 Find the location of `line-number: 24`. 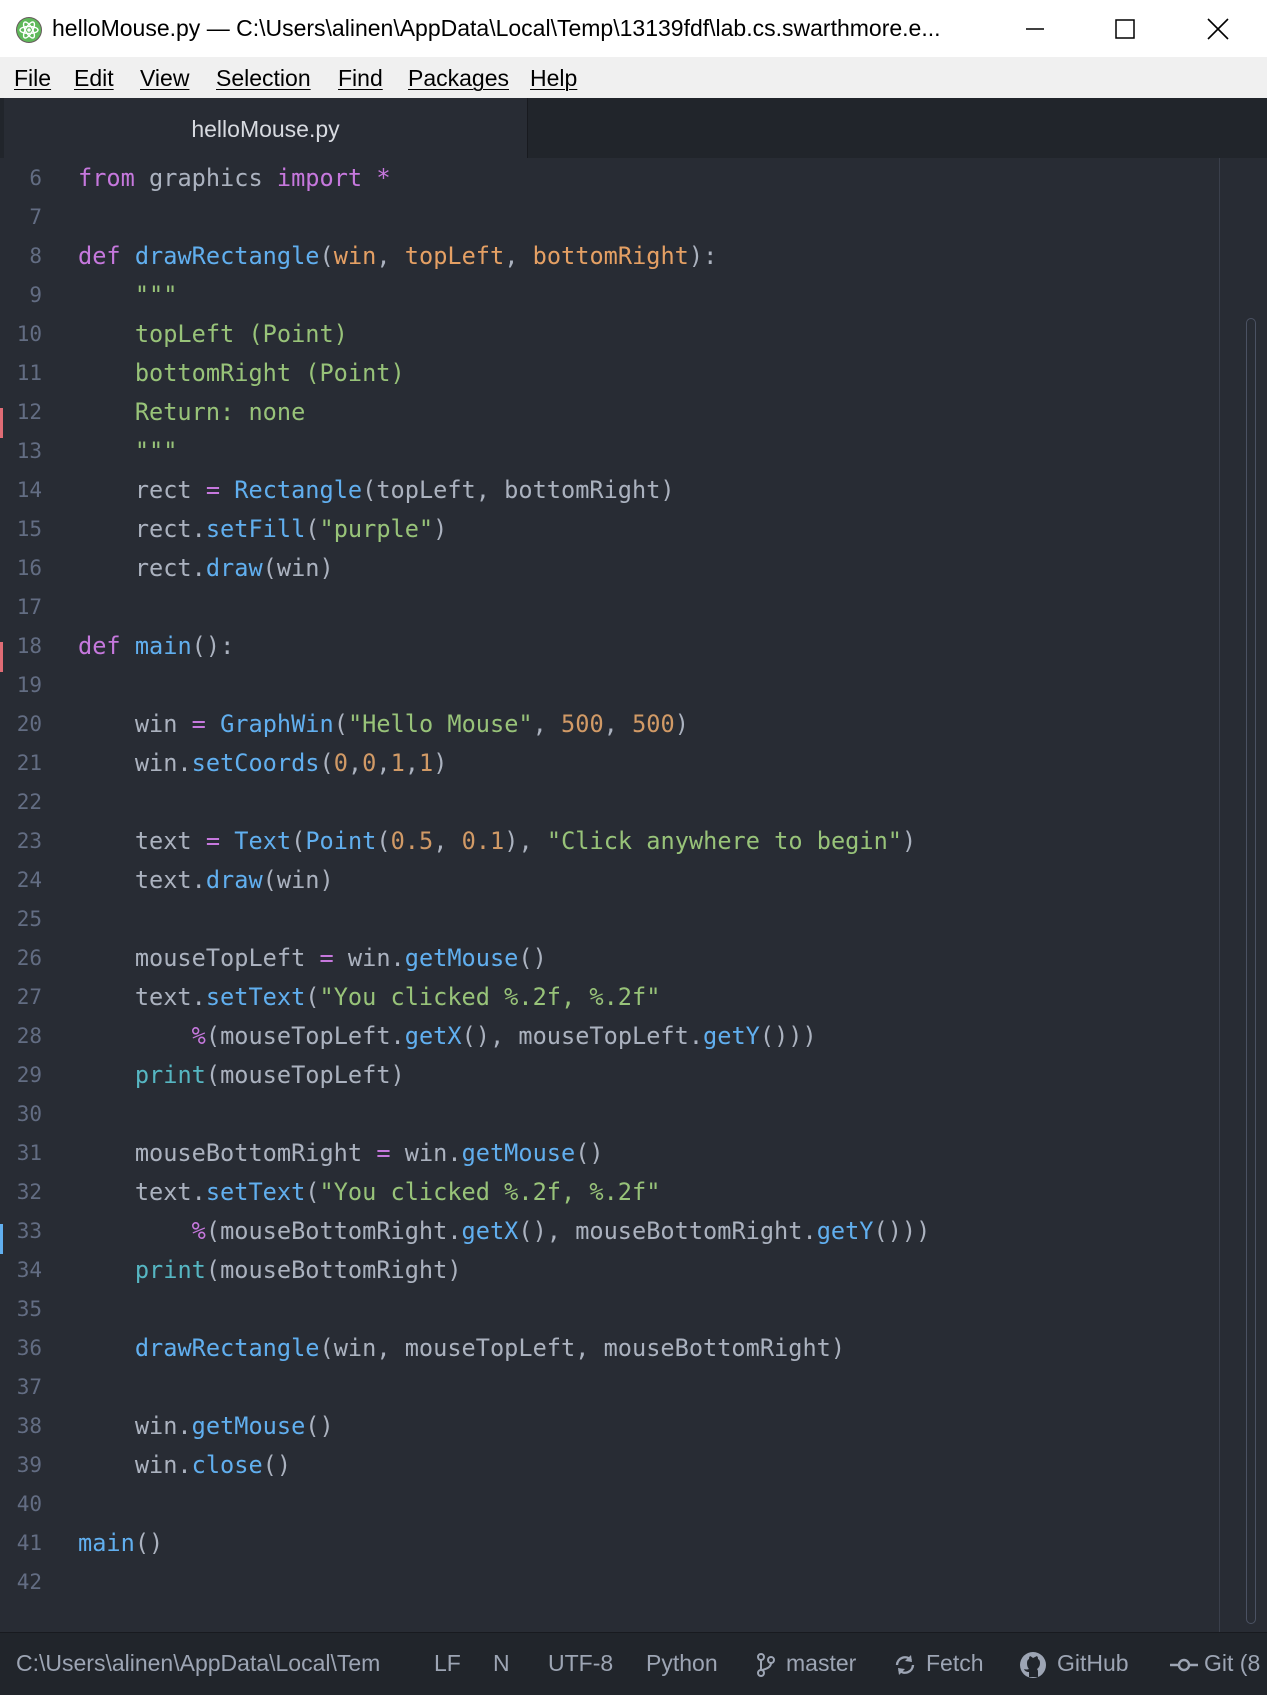

line-number: 24 is located at coordinates (29, 880).